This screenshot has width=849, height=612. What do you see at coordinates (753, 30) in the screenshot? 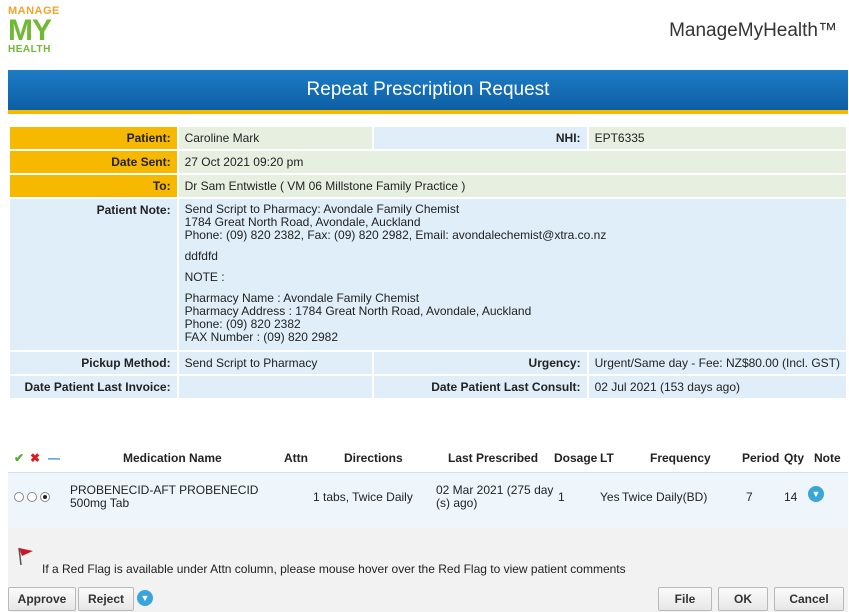
I see `brand-name: ManageMyHealth™` at bounding box center [753, 30].